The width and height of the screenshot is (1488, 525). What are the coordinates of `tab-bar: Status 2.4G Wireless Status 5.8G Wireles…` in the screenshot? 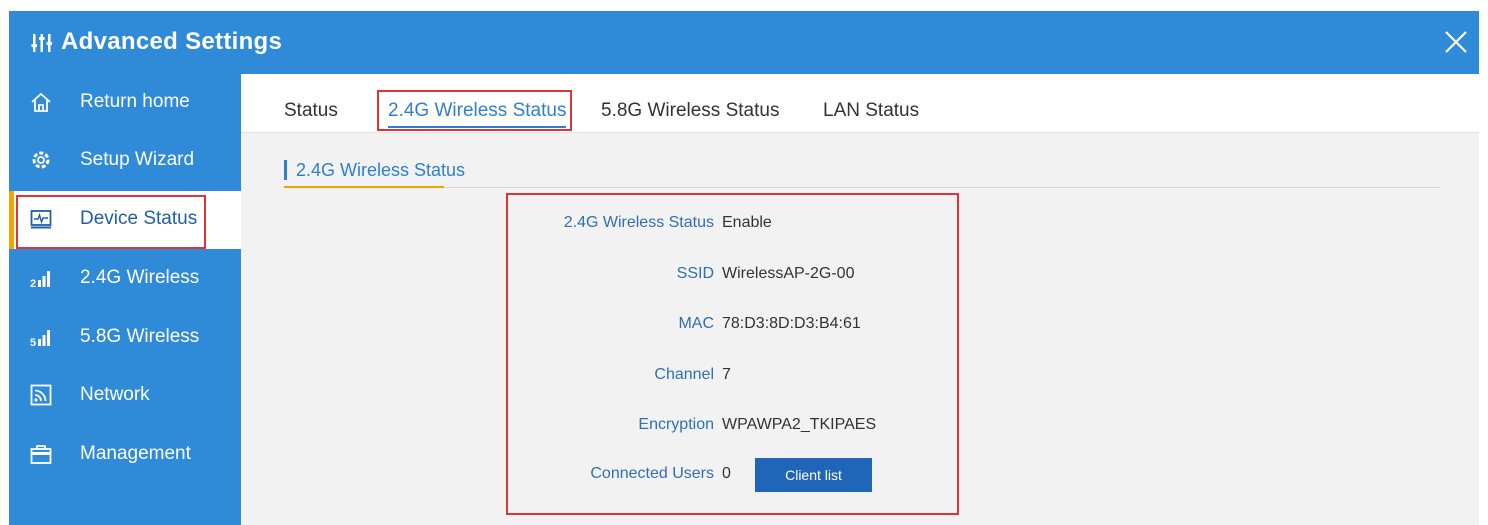 It's located at (860, 103).